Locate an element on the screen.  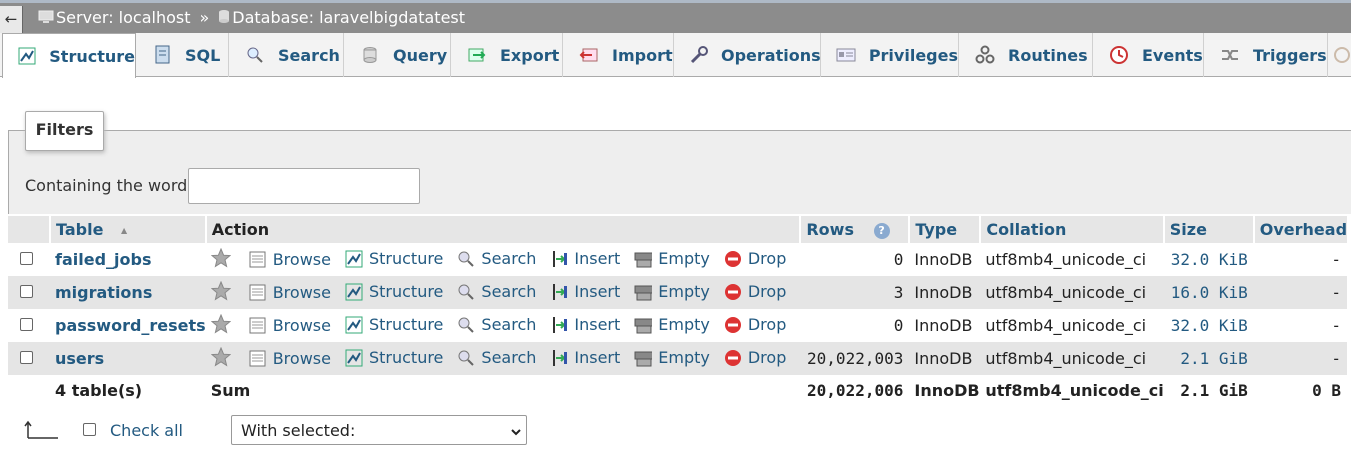
breadcrumb-server: Server: localhost is located at coordinates (123, 17).